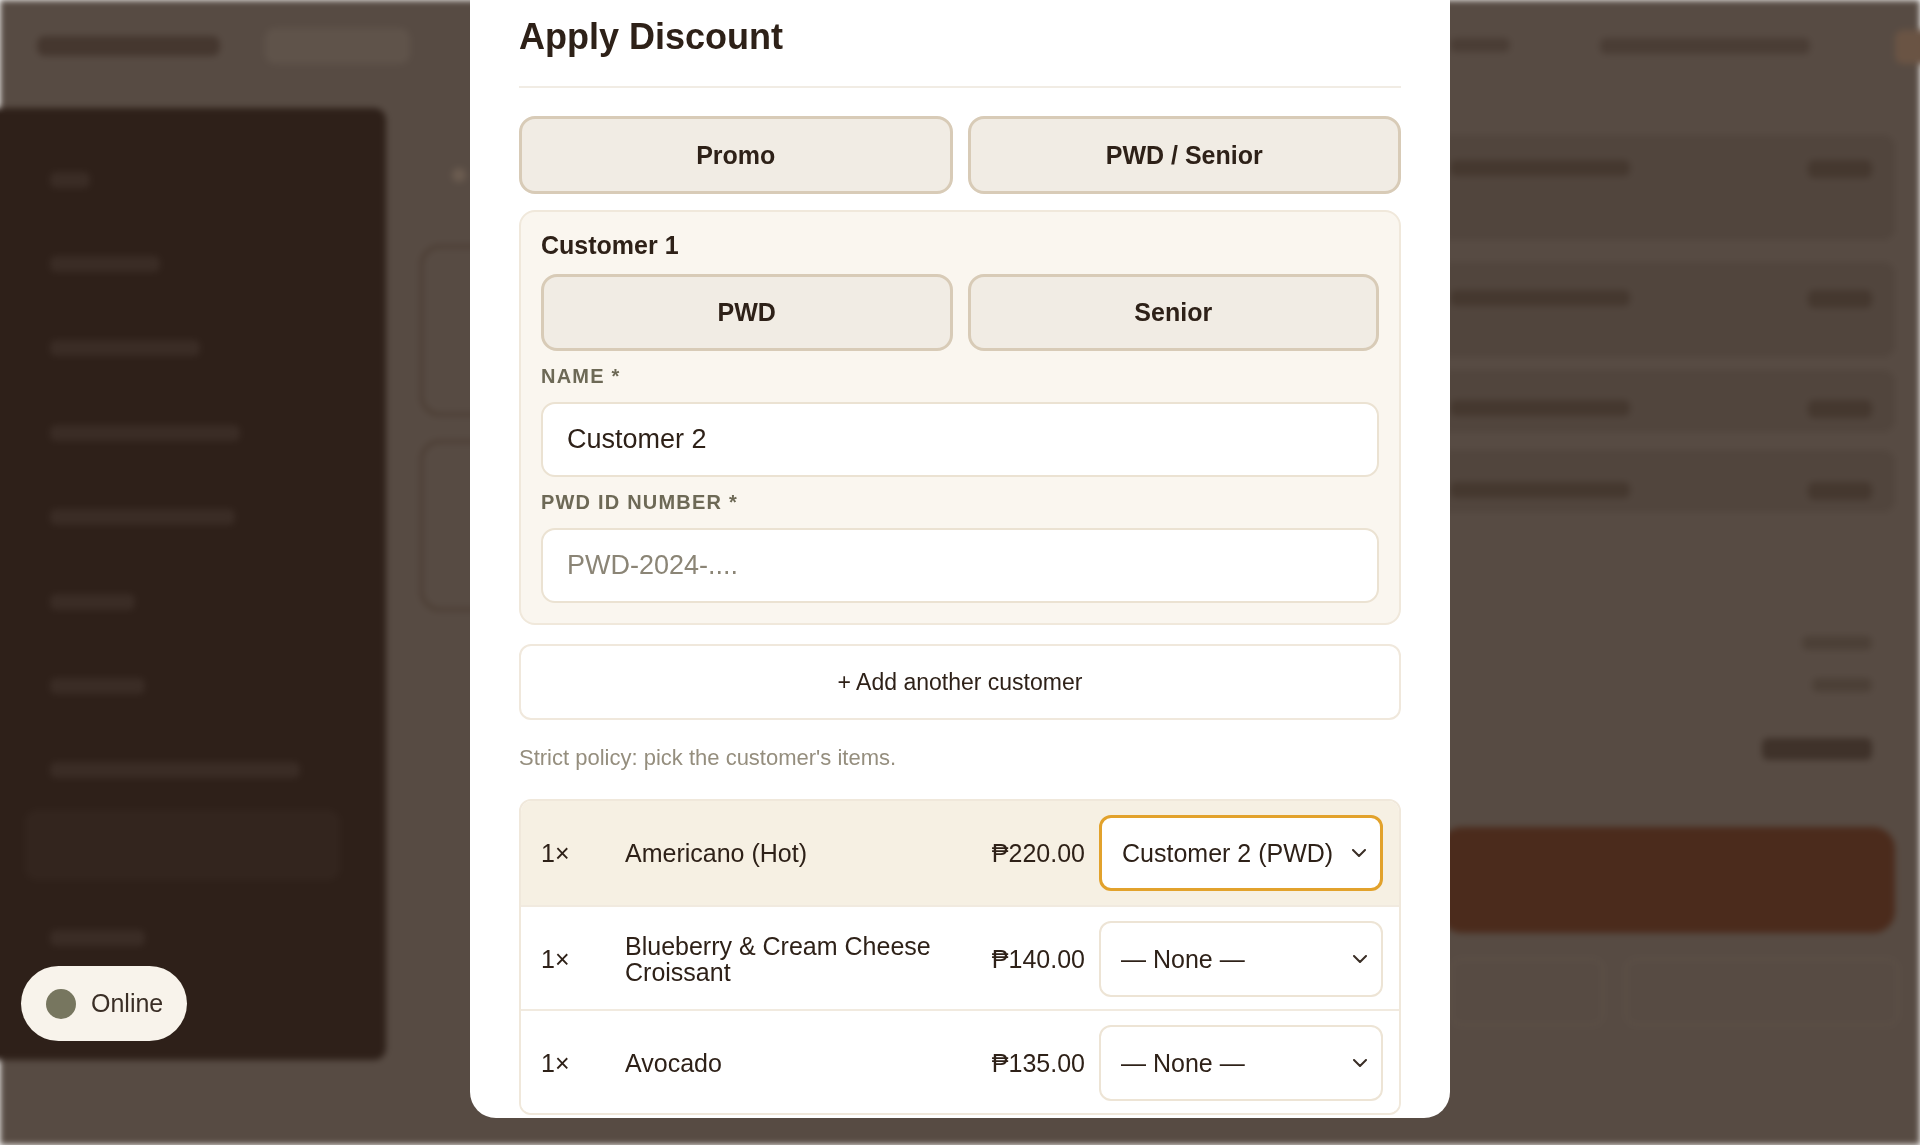  I want to click on policy-note: Strict policy: pick the customer's items., so click(708, 758).